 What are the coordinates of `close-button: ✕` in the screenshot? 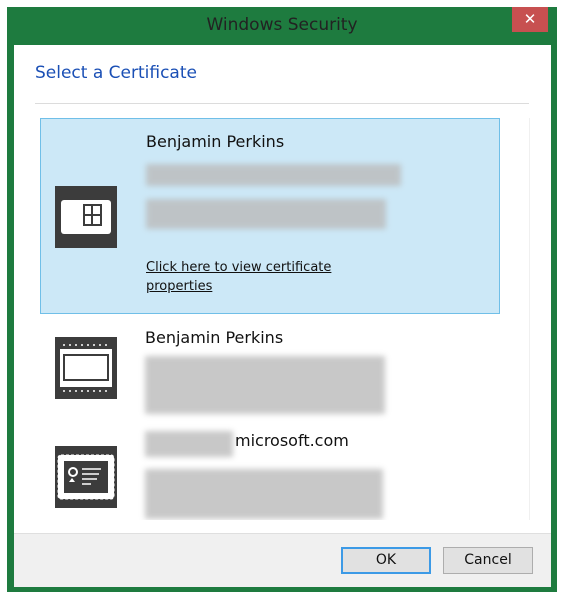 It's located at (530, 19).